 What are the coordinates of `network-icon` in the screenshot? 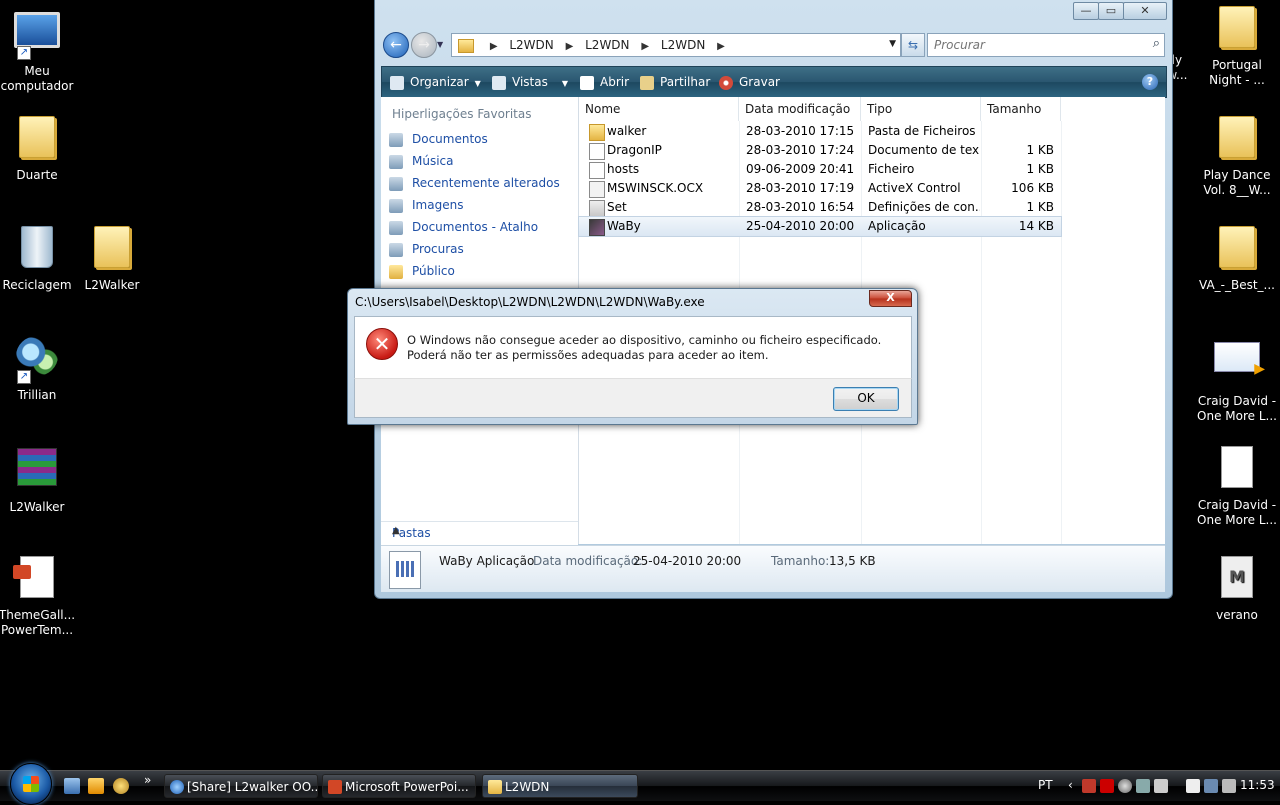 It's located at (1143, 786).